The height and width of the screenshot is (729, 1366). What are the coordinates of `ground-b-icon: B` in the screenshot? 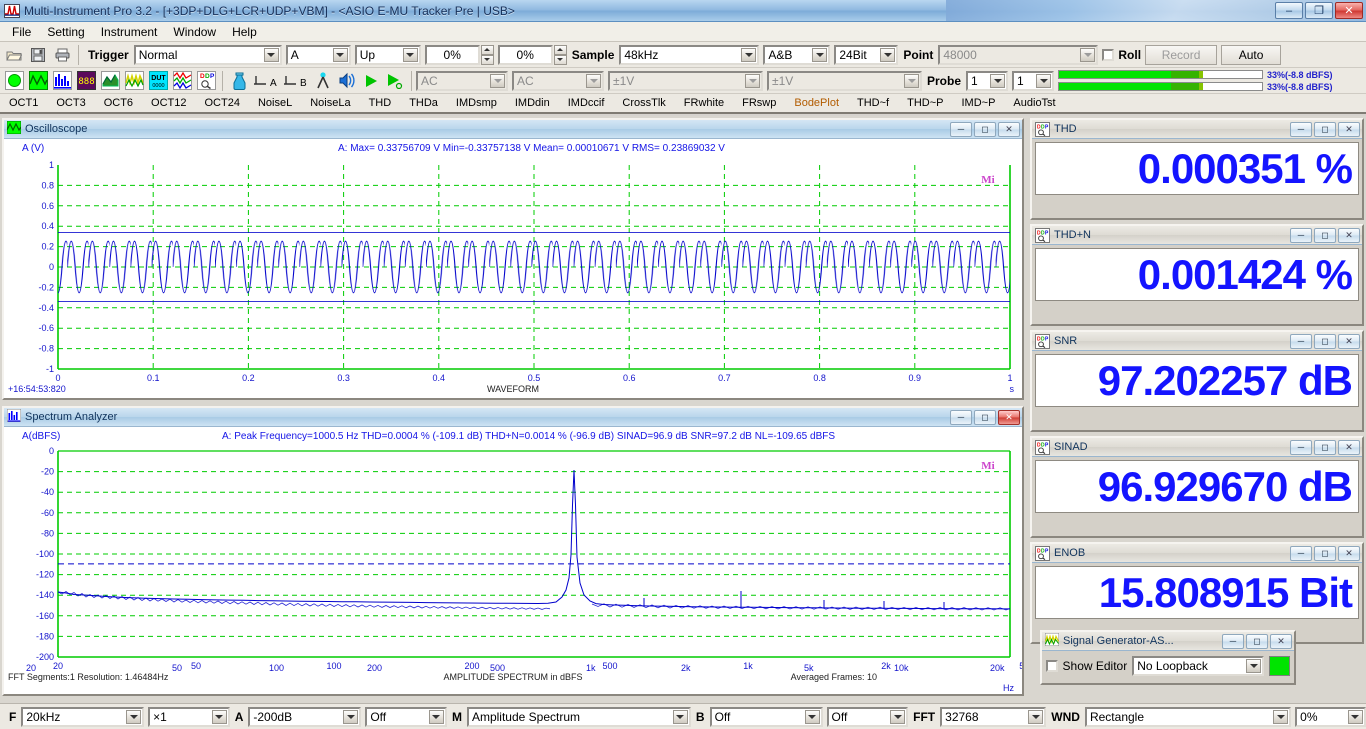 It's located at (296, 81).